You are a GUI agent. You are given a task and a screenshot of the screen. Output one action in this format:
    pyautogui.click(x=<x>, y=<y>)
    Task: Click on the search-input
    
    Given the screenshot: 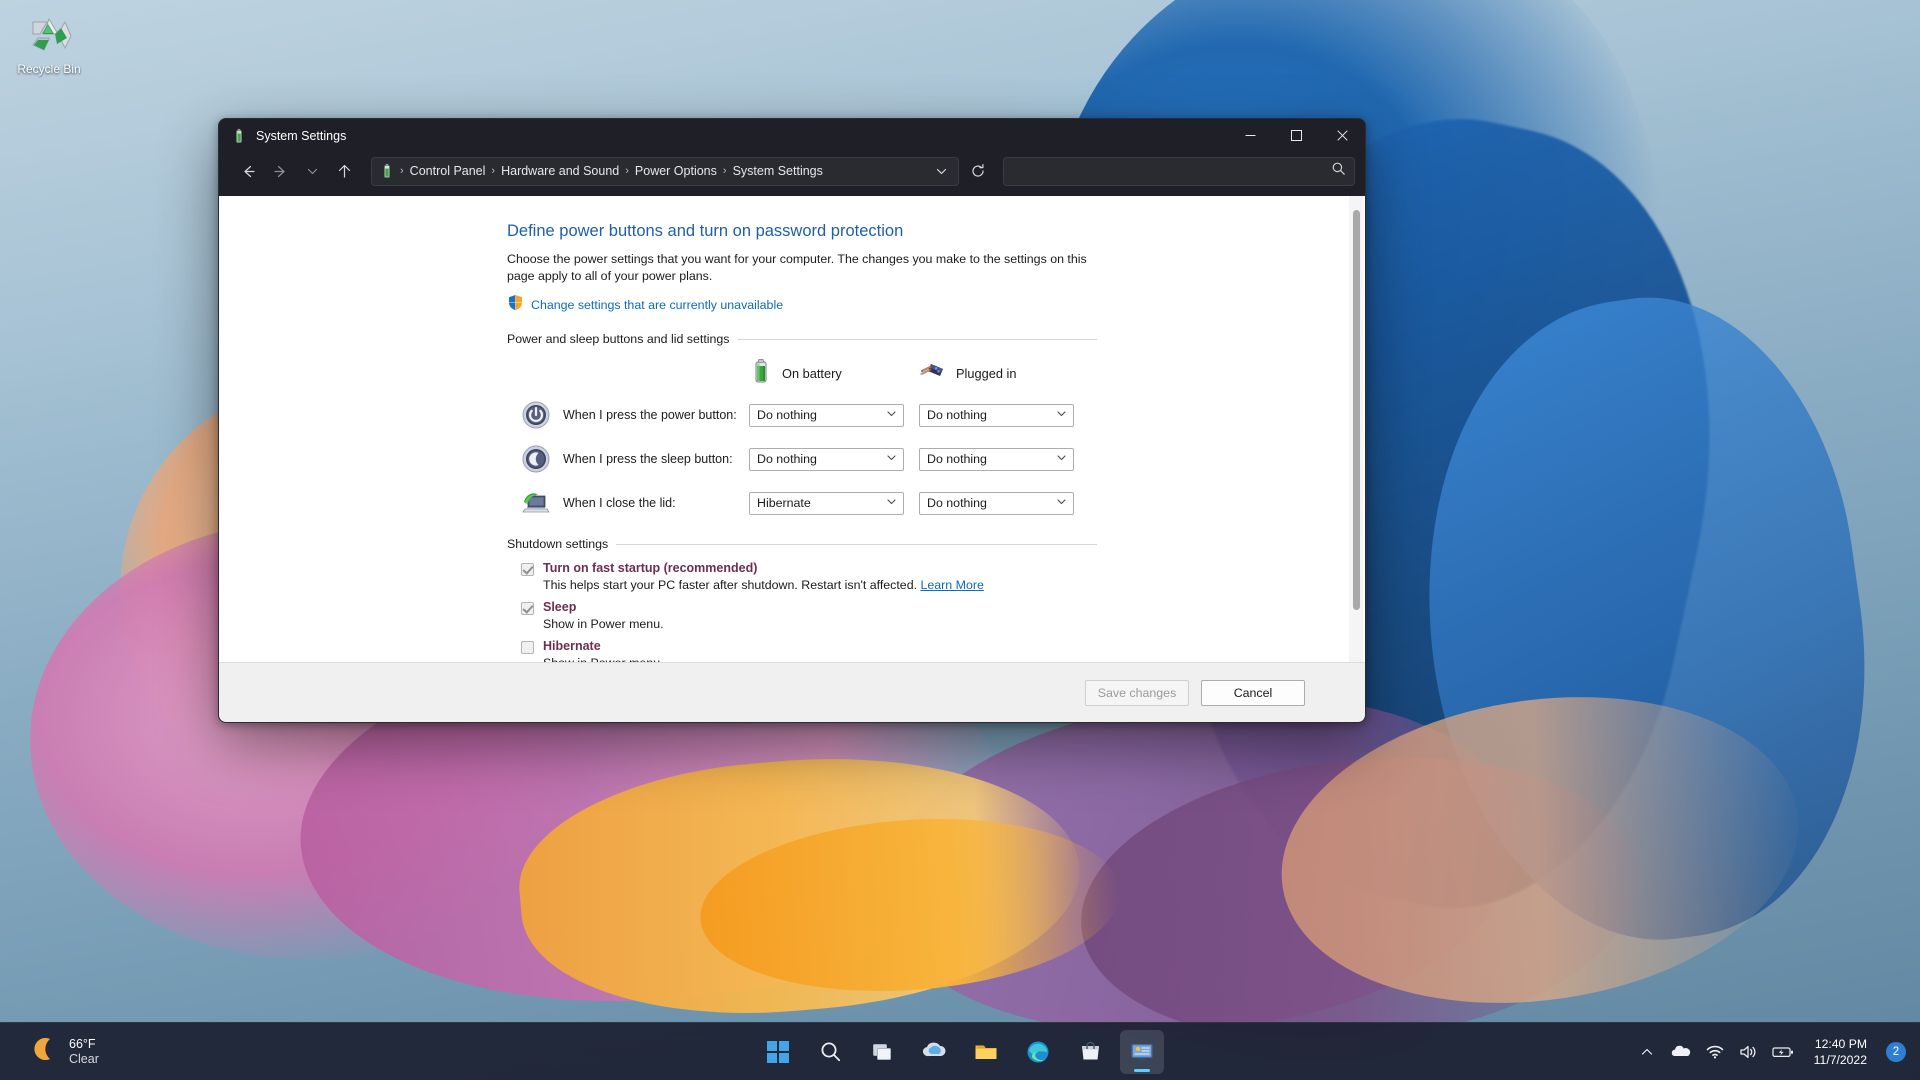 What is the action you would take?
    pyautogui.click(x=1168, y=171)
    